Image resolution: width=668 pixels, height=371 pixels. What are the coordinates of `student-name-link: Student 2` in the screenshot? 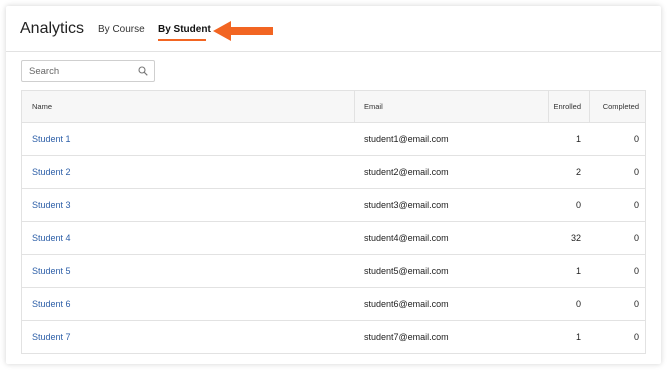 It's located at (51, 172).